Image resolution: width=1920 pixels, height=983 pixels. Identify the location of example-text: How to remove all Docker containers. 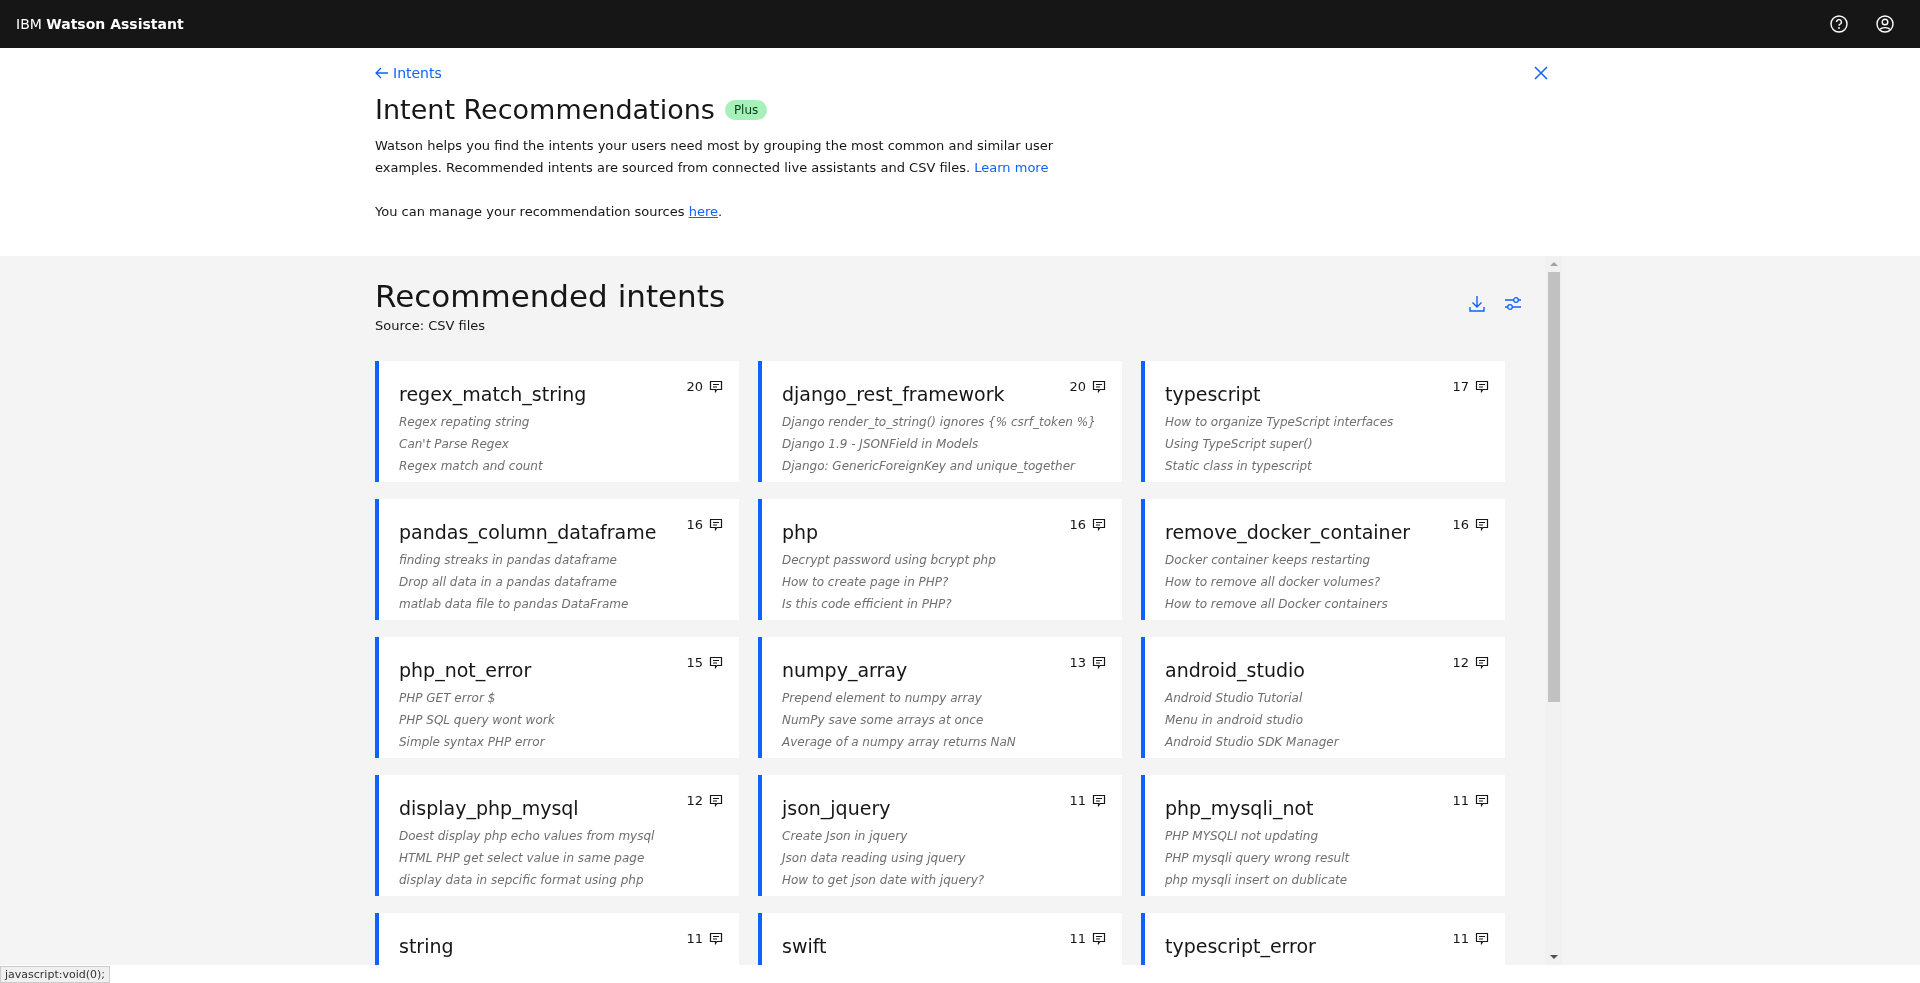
(1277, 604).